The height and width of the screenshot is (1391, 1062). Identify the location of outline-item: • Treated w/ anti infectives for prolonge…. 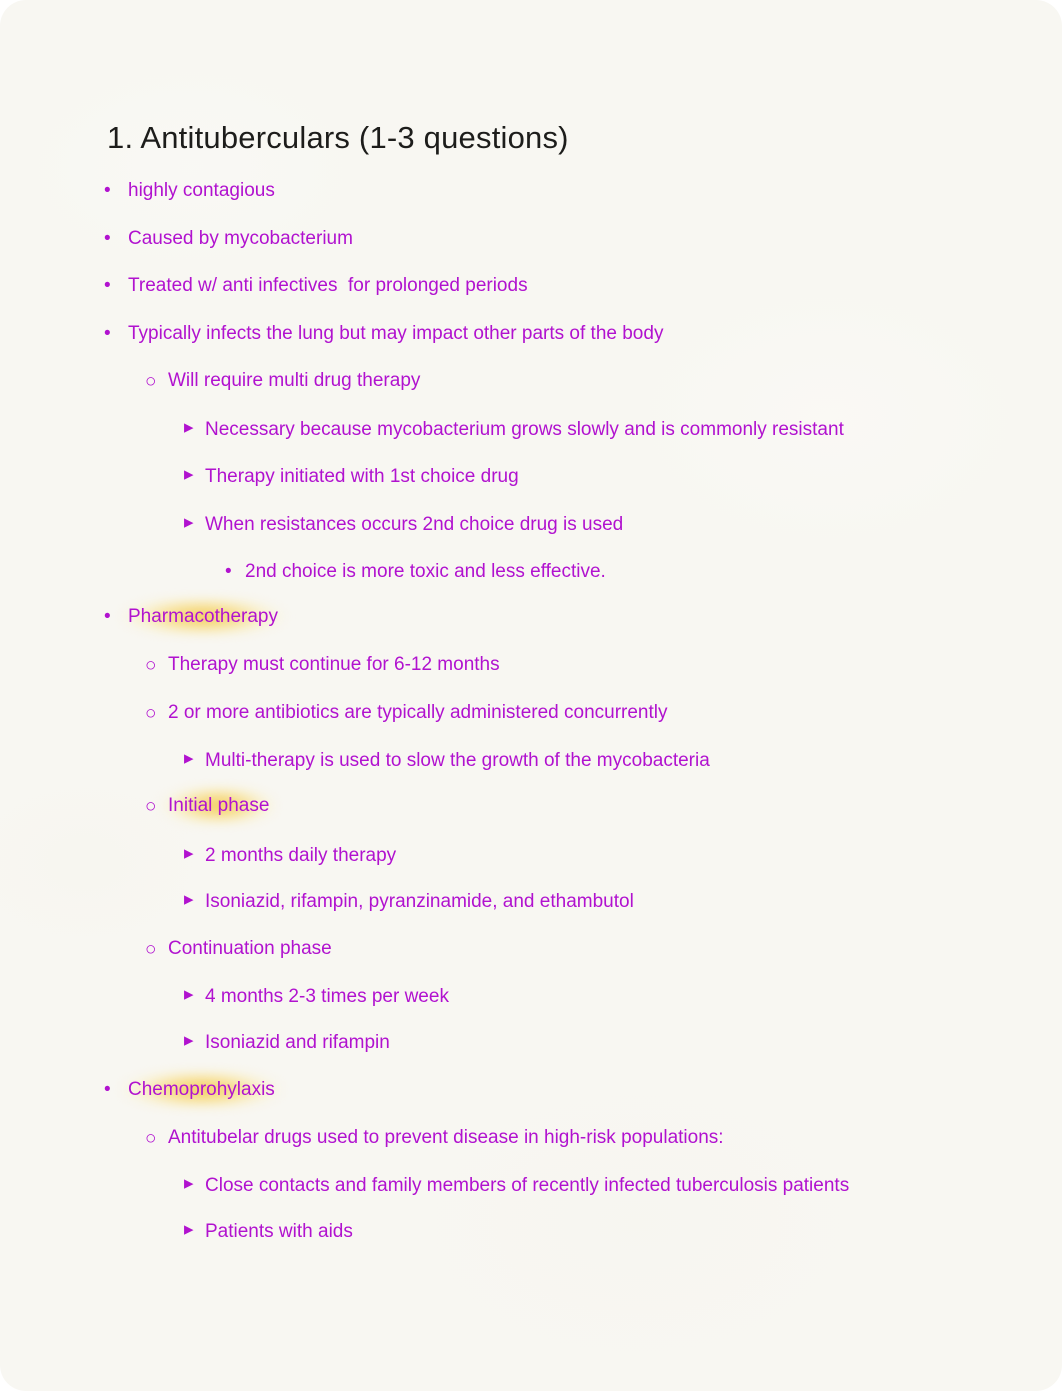
(264, 286).